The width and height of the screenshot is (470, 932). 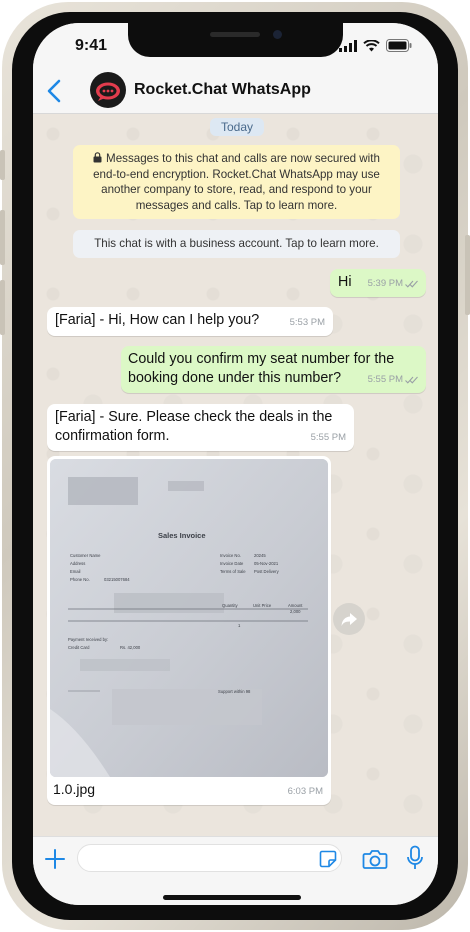 What do you see at coordinates (130, 647) in the screenshot?
I see `invoice-payment-amount: Rs. 42,000` at bounding box center [130, 647].